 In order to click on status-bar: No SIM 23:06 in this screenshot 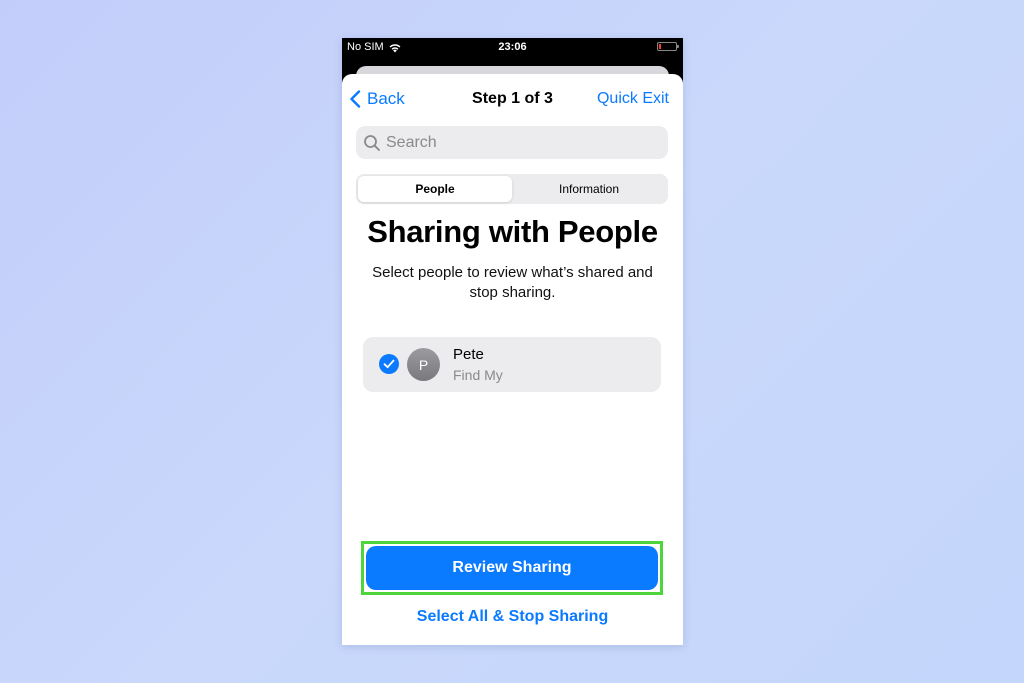, I will do `click(512, 48)`.